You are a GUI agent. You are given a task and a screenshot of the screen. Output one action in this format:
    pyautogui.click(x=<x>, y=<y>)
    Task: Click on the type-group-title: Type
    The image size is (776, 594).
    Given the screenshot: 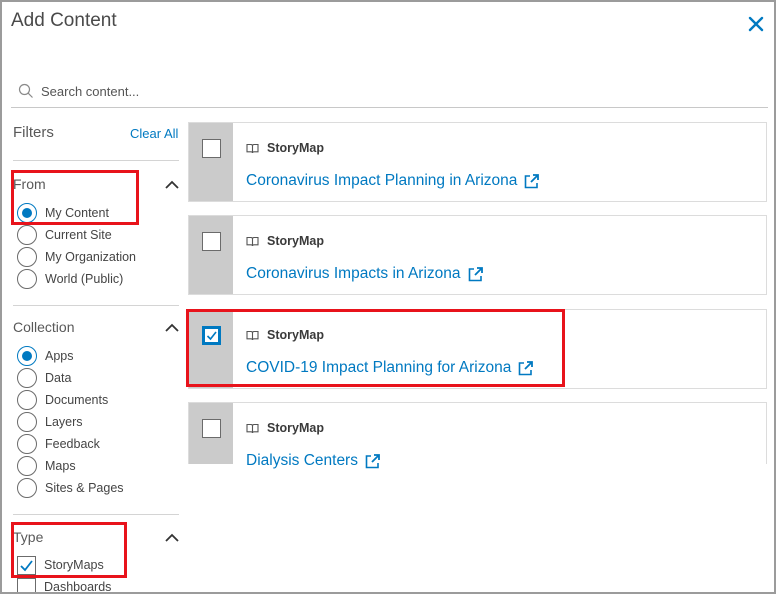 What is the action you would take?
    pyautogui.click(x=28, y=537)
    